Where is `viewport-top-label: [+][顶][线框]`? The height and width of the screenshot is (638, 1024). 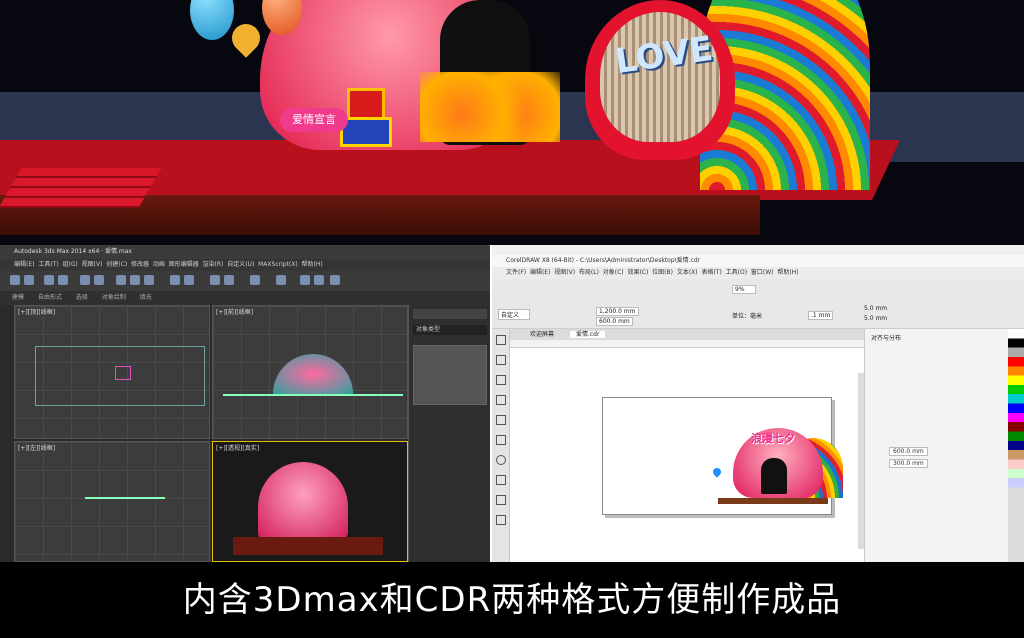 viewport-top-label: [+][顶][线框] is located at coordinates (36, 311).